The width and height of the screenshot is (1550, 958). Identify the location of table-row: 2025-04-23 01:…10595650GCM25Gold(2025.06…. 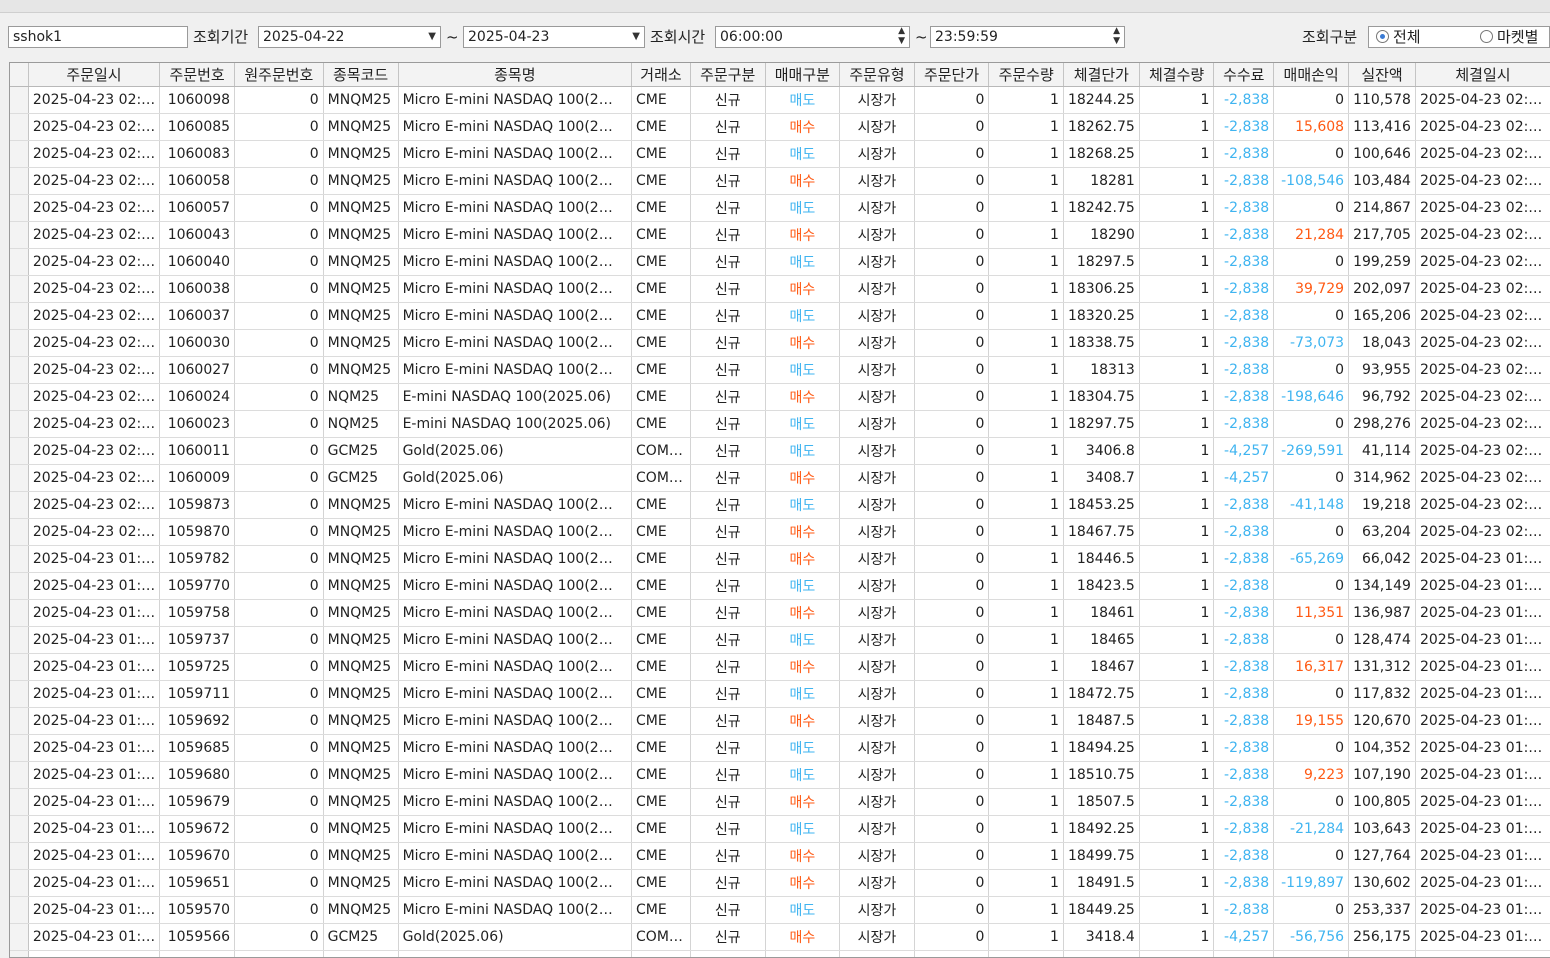
(780, 954).